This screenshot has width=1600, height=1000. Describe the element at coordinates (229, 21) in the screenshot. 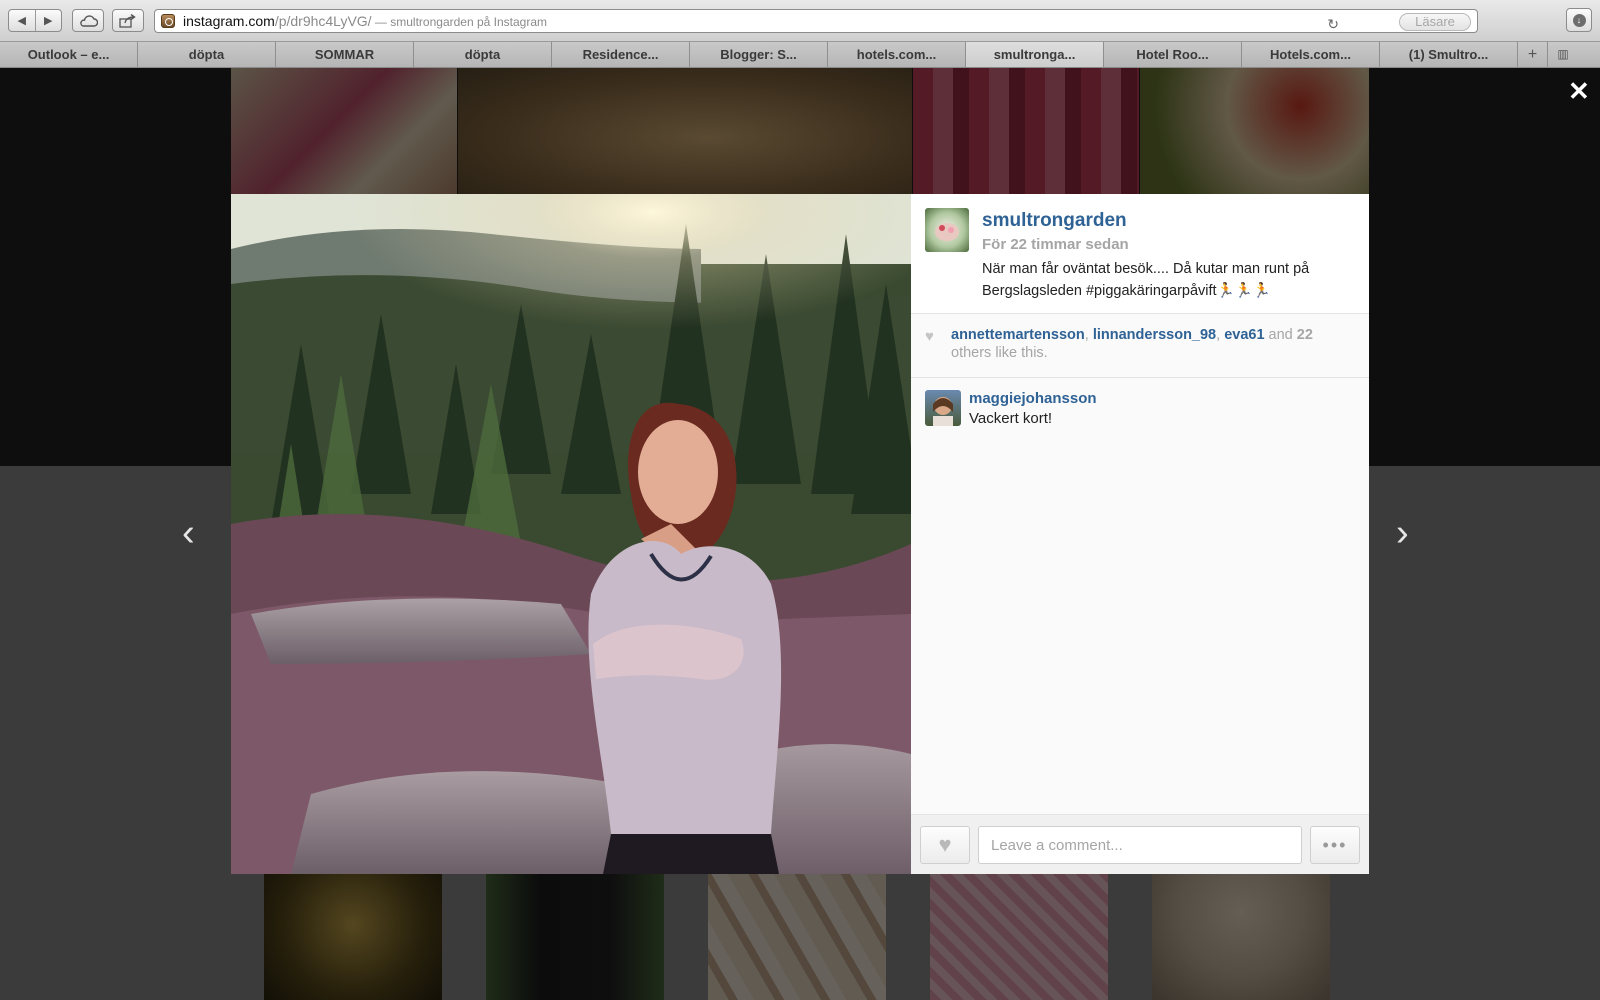

I see `url-host: instagram.com` at that location.